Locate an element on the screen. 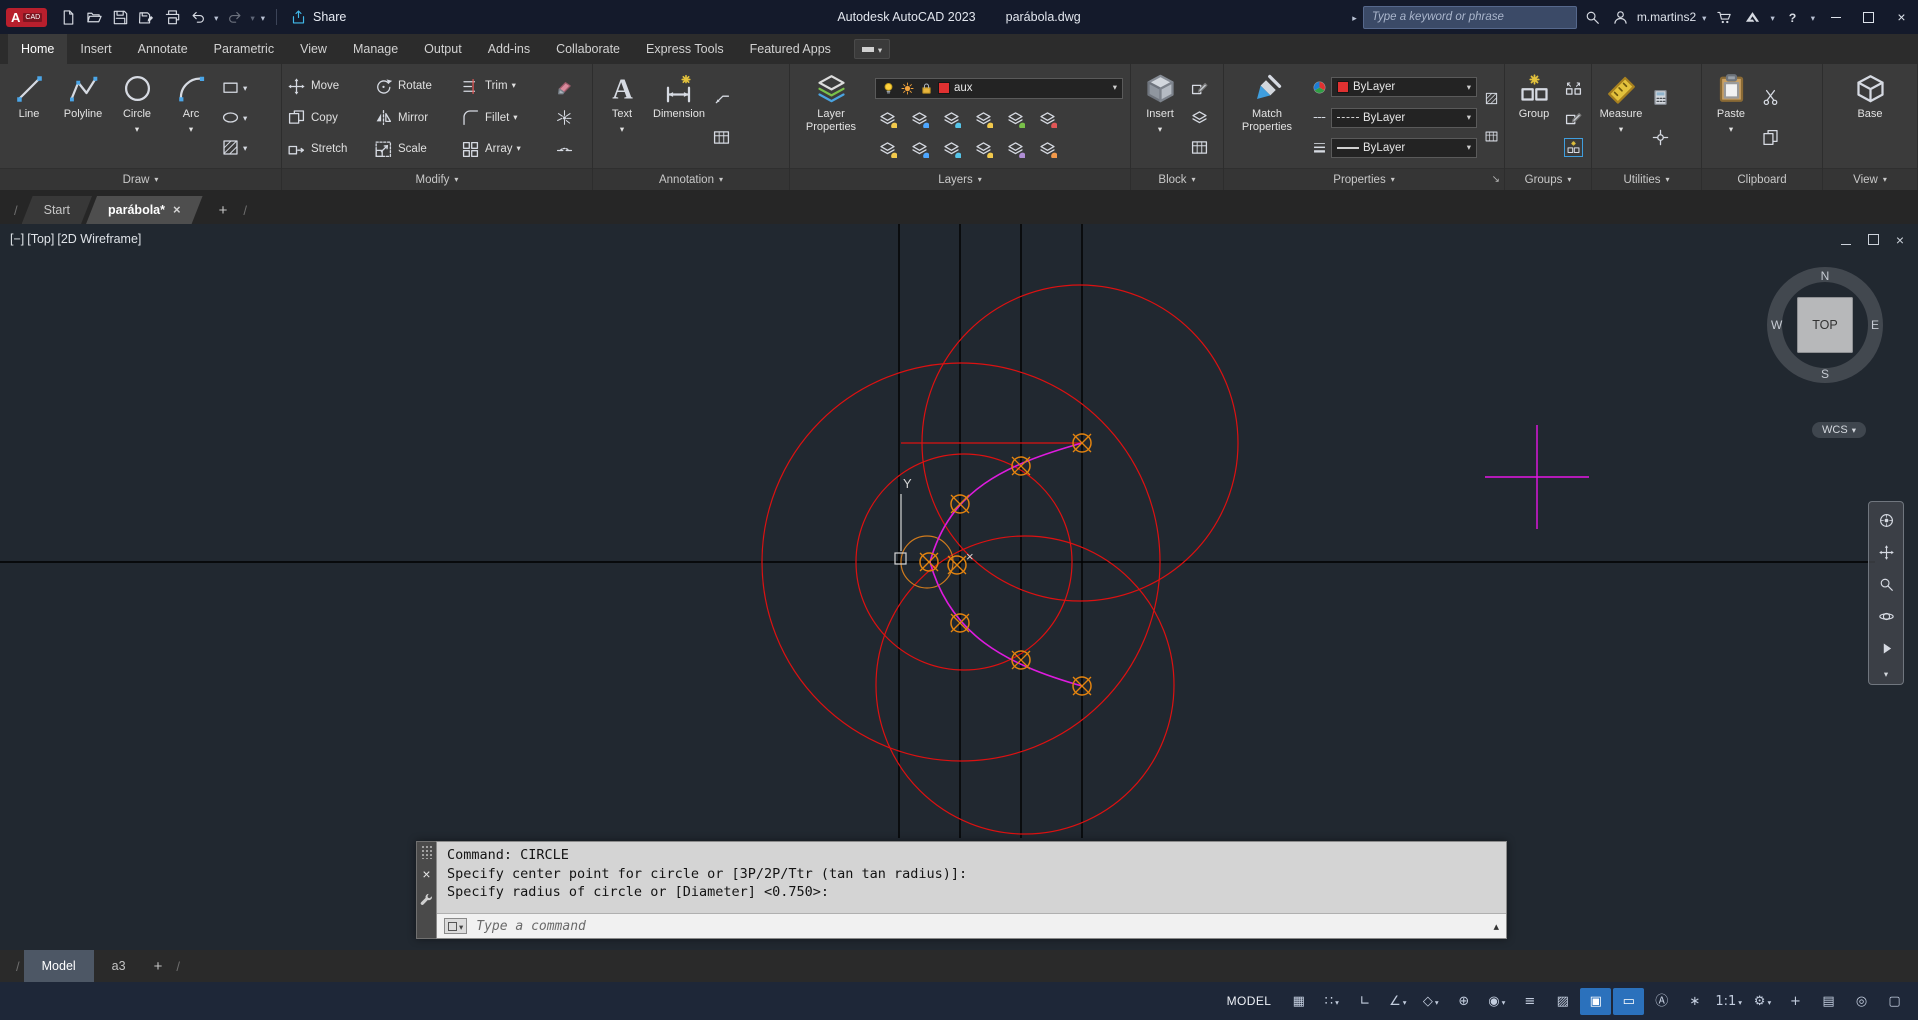  ungroup-button is located at coordinates (1573, 87).